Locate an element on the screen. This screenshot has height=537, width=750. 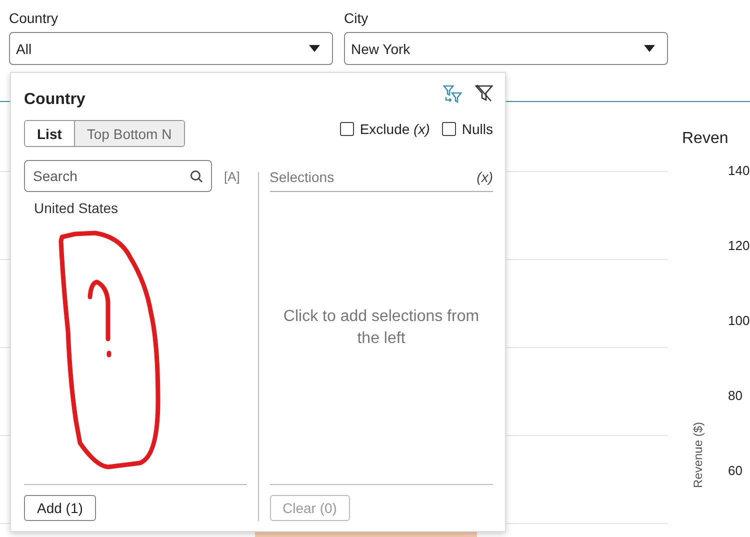
filter-label: Country is located at coordinates (34, 18).